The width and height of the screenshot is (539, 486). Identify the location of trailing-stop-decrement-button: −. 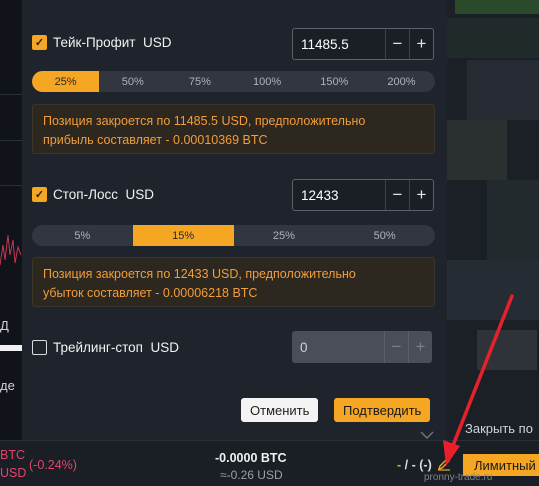
(396, 347).